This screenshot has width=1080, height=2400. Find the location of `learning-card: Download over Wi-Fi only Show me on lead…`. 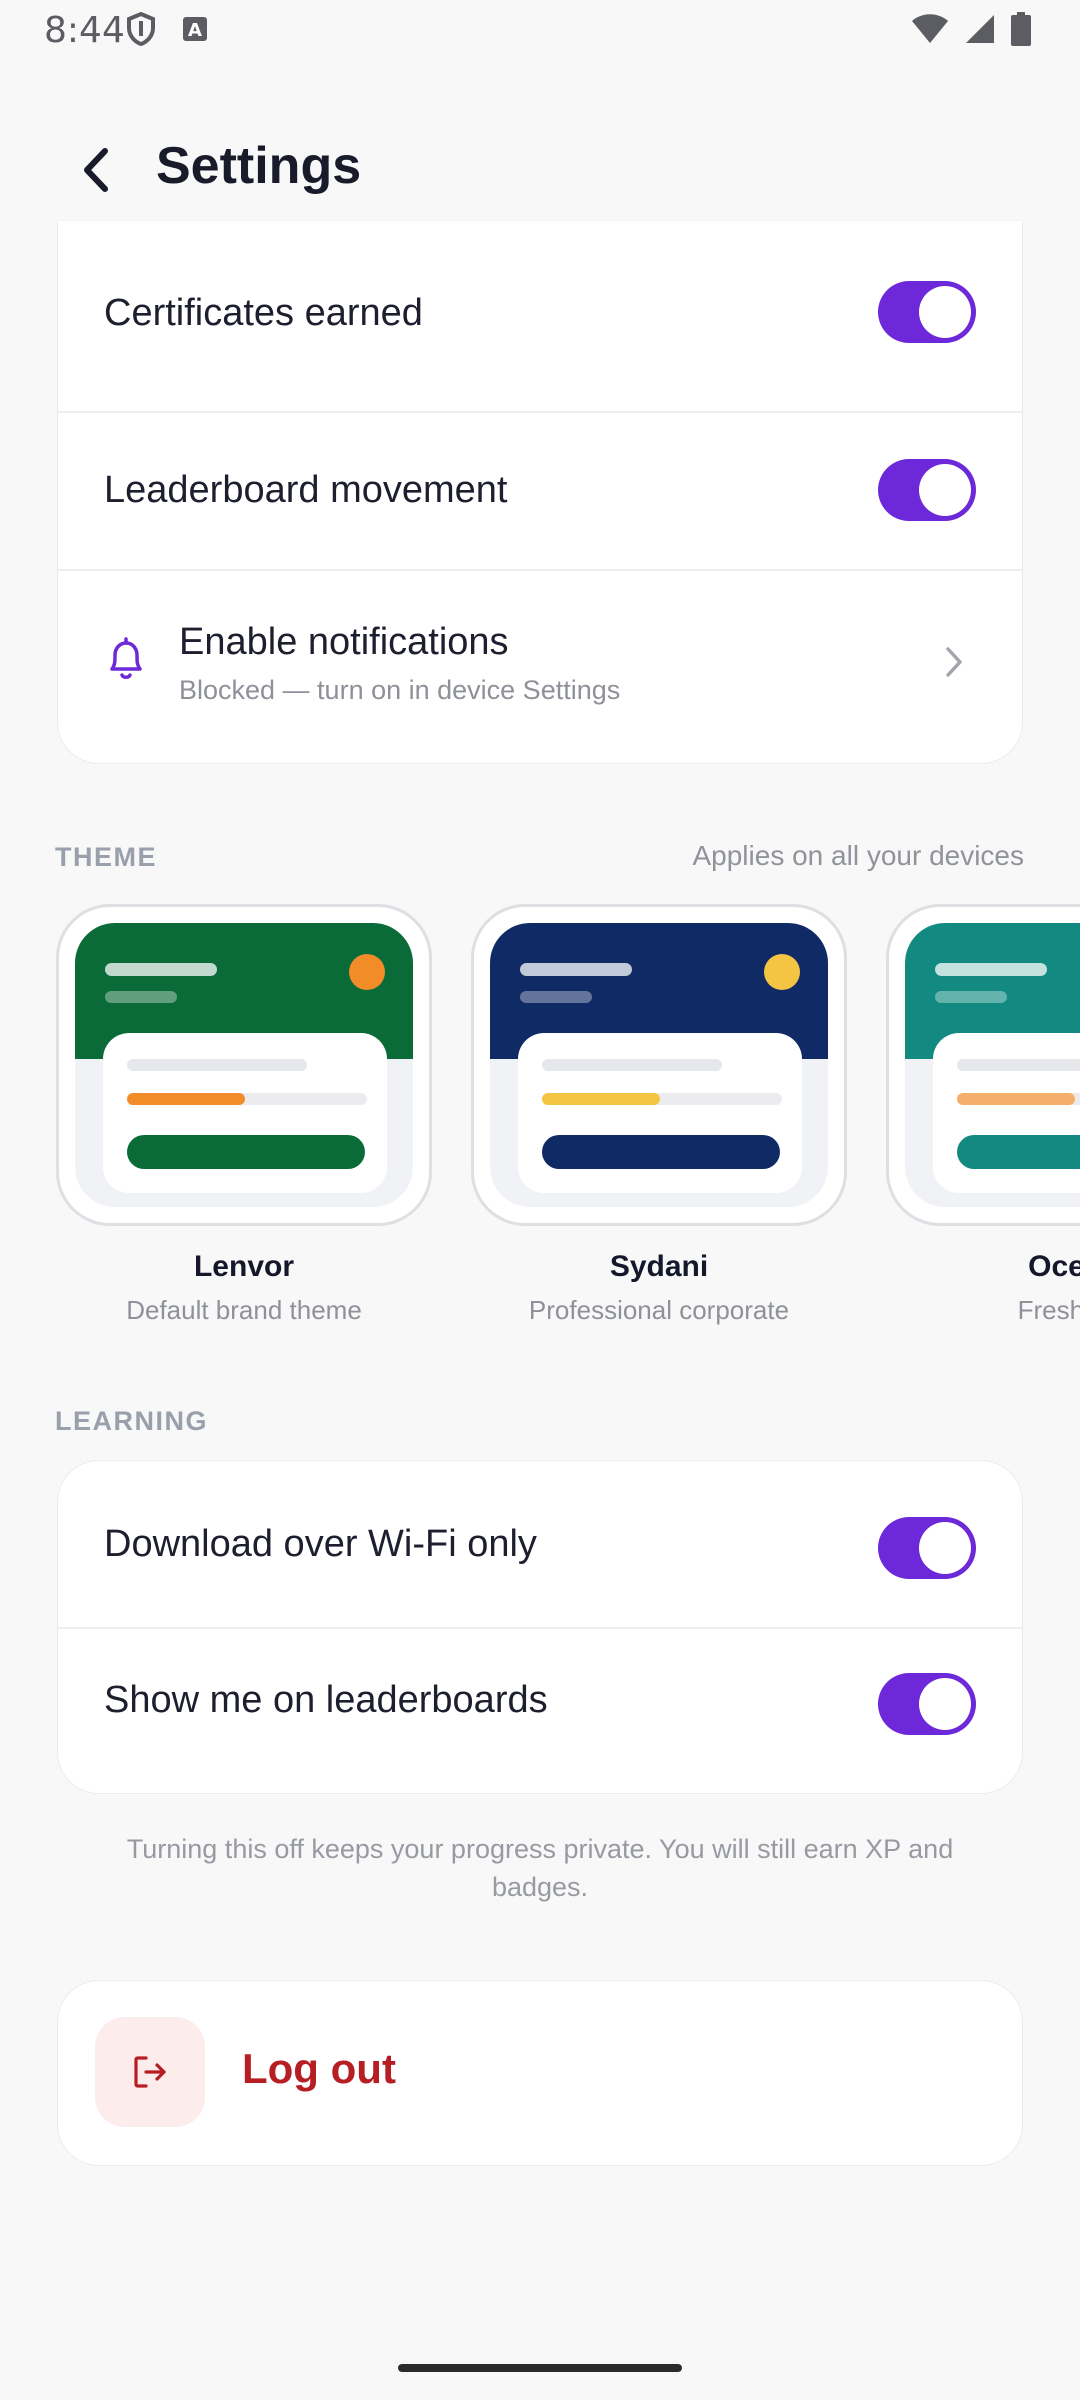

learning-card: Download over Wi-Fi only Show me on lead… is located at coordinates (540, 1627).